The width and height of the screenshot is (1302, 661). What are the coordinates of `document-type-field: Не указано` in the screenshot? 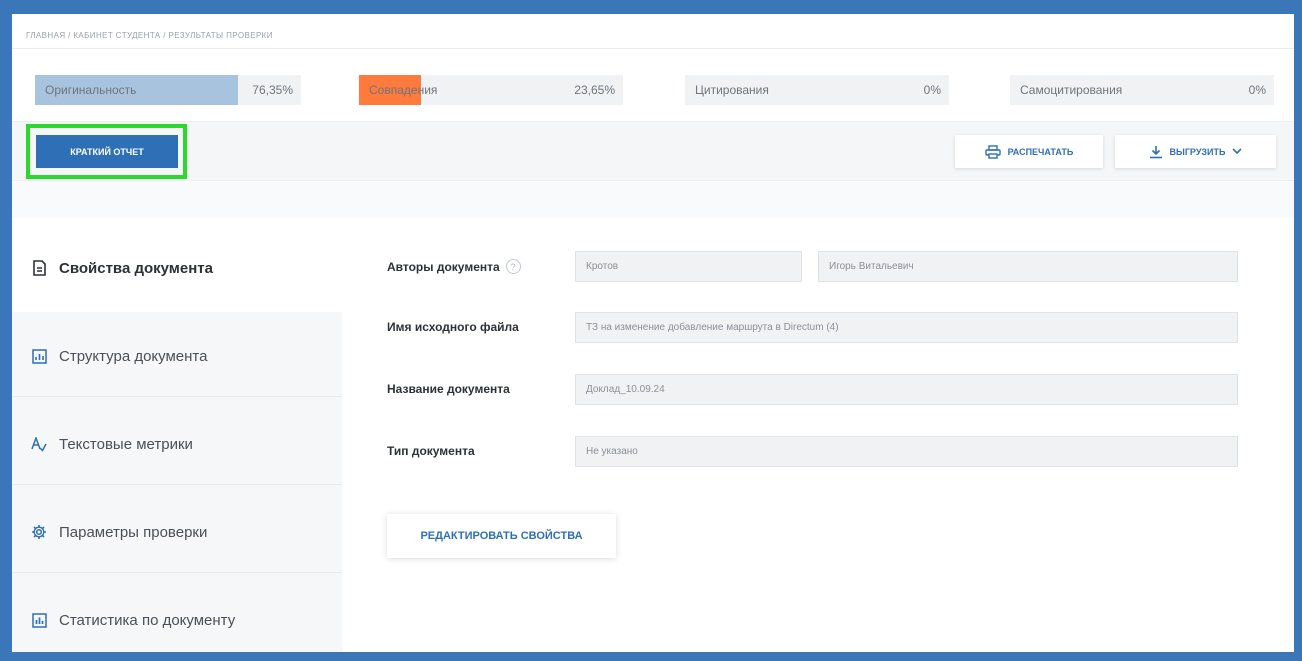 It's located at (906, 451).